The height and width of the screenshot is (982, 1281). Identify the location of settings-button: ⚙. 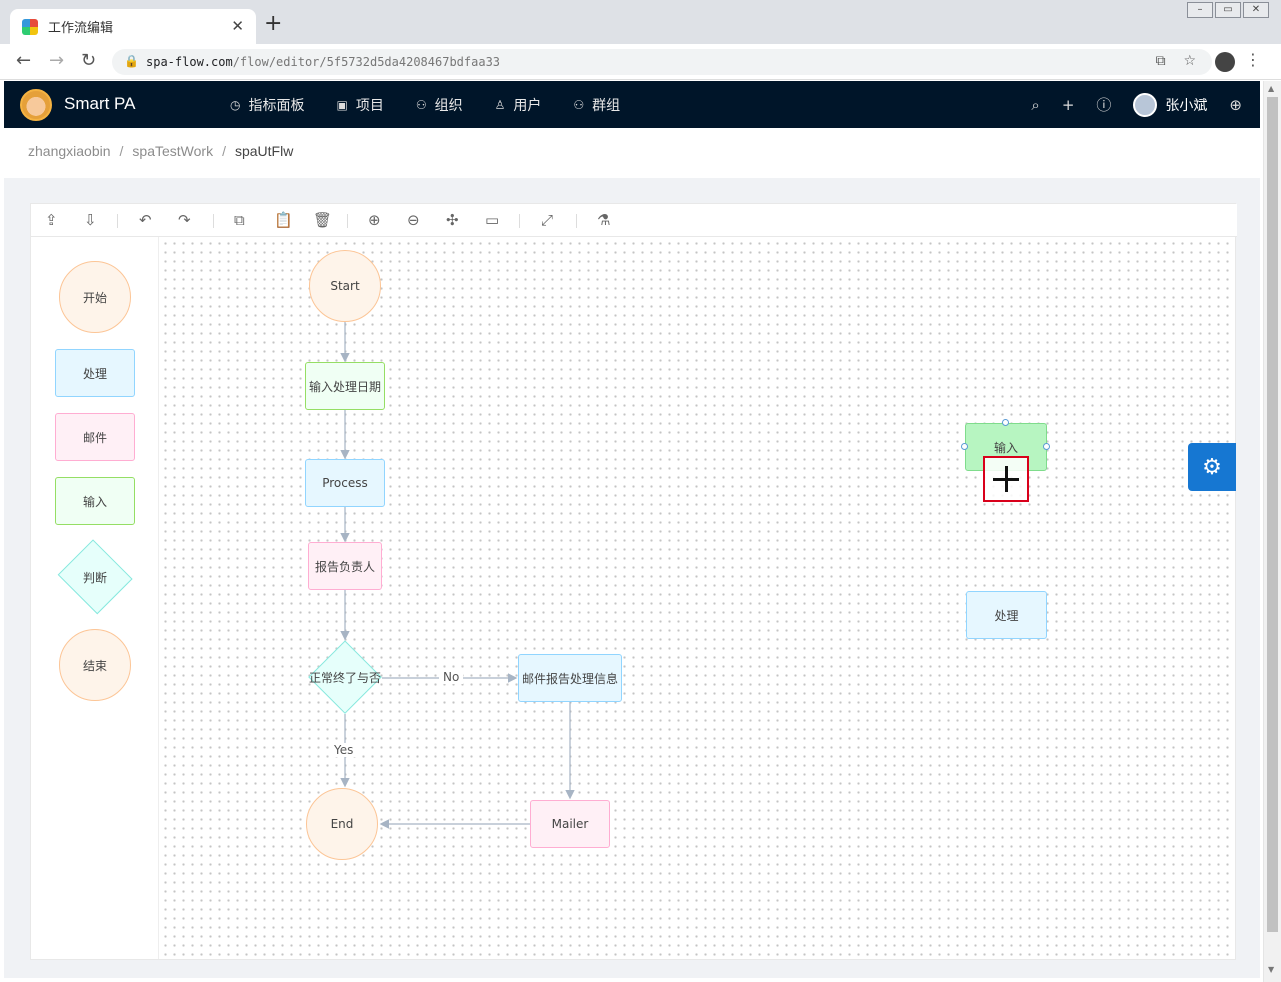
(1212, 467).